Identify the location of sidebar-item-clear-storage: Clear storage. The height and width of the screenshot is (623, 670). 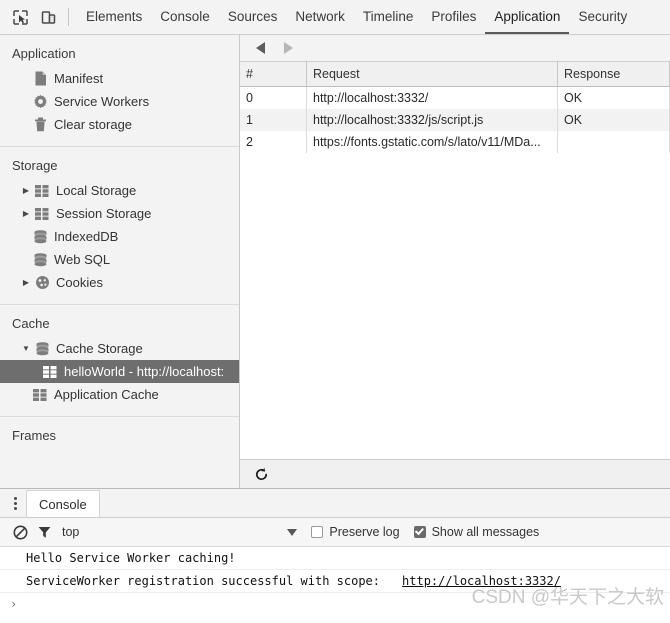
(119, 124).